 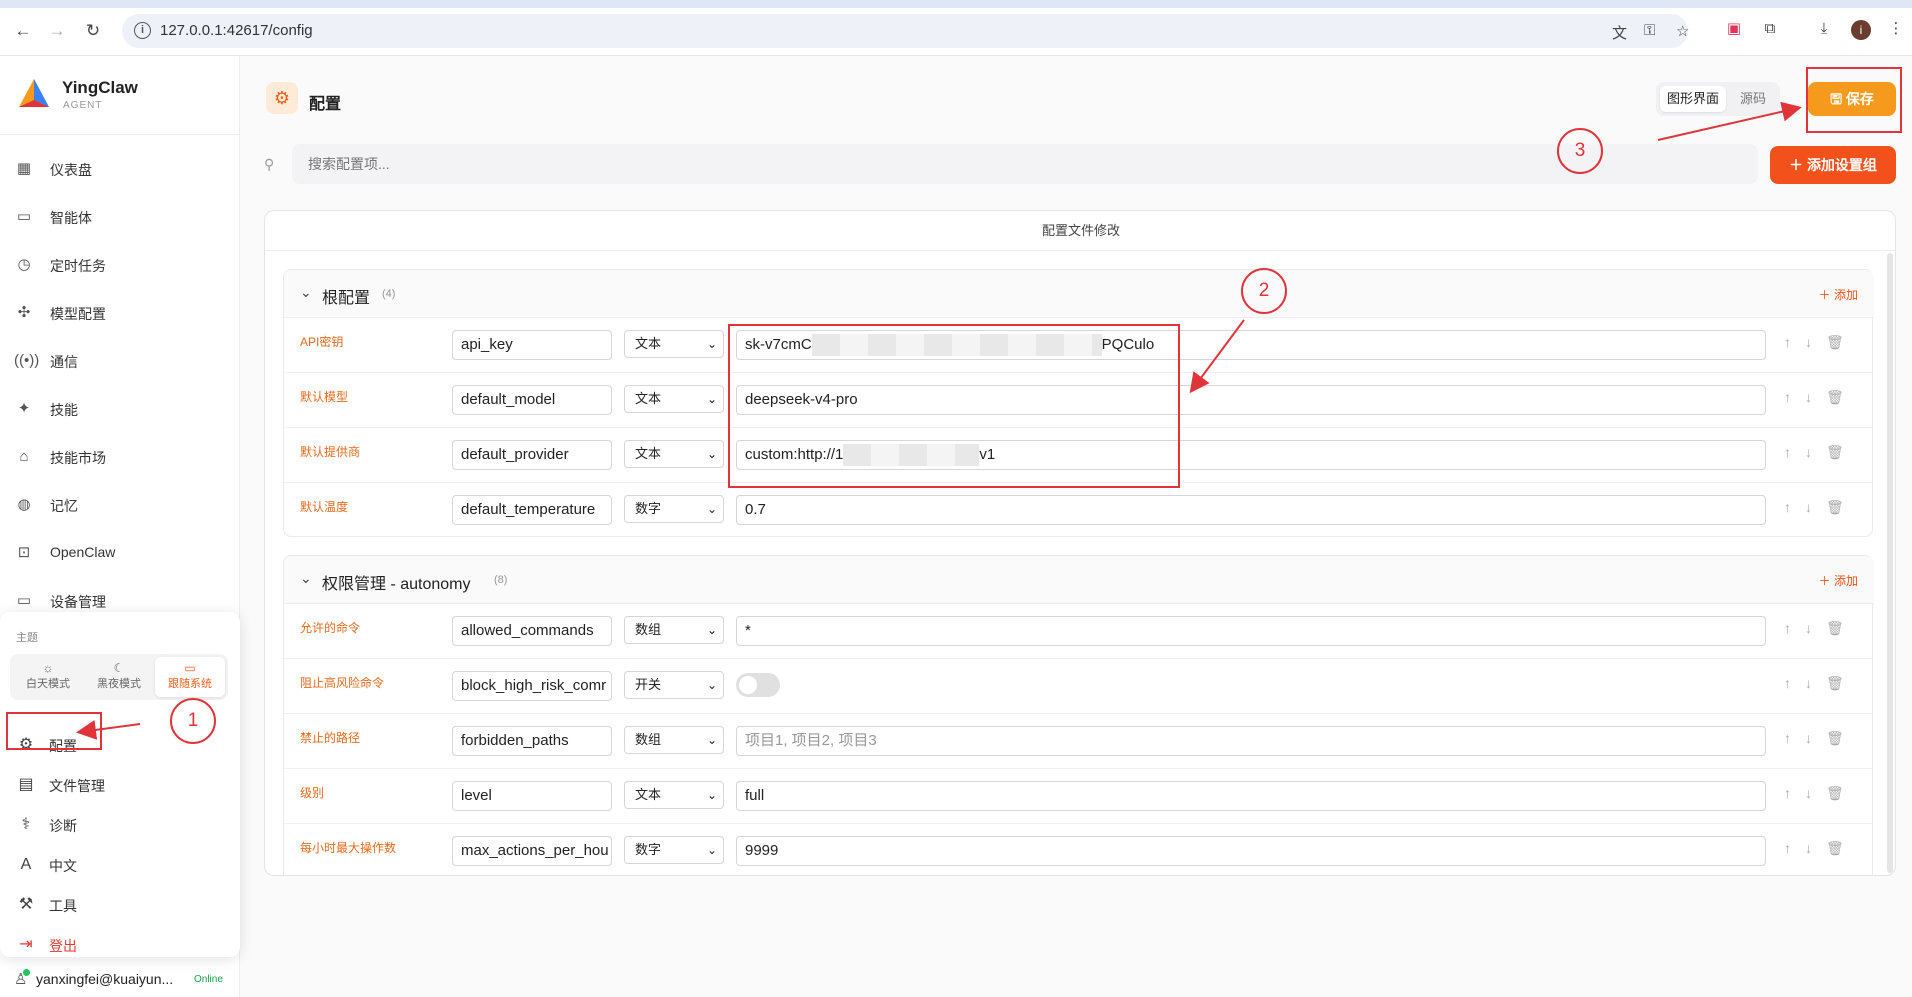 I want to click on menu-item-file-management: ▤ 文件管理, so click(x=116, y=785).